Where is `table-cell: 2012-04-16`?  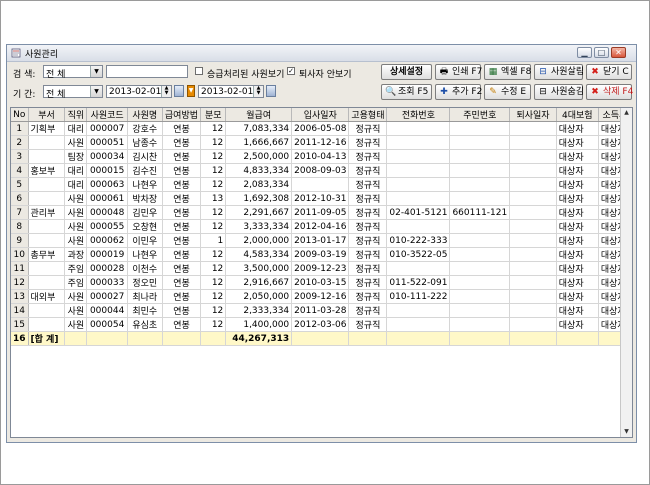 table-cell: 2012-04-16 is located at coordinates (320, 226).